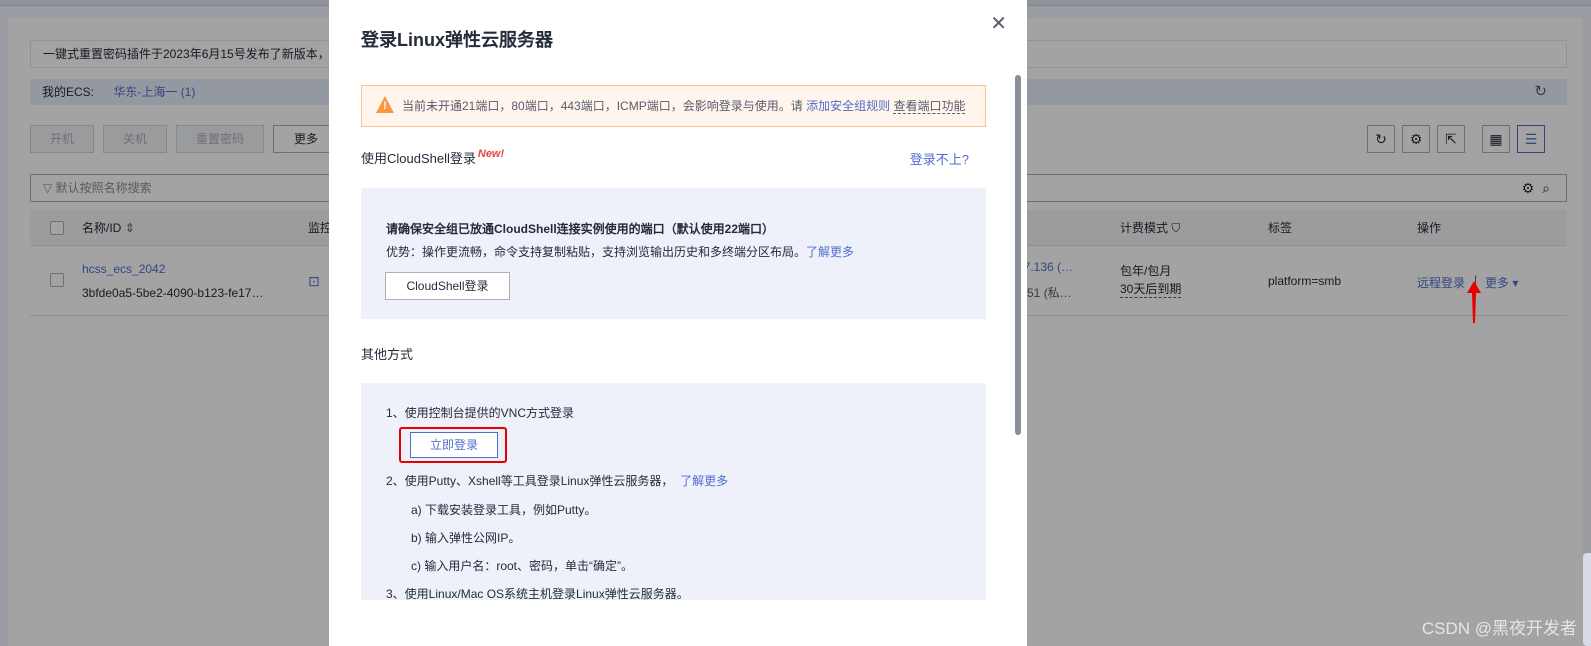 The height and width of the screenshot is (646, 1591). What do you see at coordinates (704, 481) in the screenshot?
I see `putty-learn-more-link: 了解更多` at bounding box center [704, 481].